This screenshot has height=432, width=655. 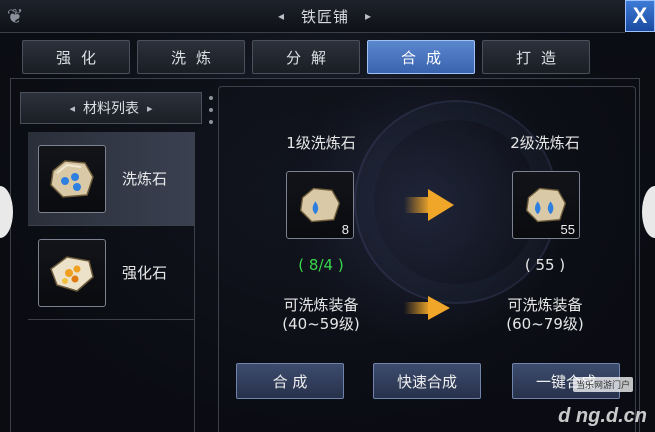 What do you see at coordinates (321, 143) in the screenshot?
I see `source-title: 1级洗炼石` at bounding box center [321, 143].